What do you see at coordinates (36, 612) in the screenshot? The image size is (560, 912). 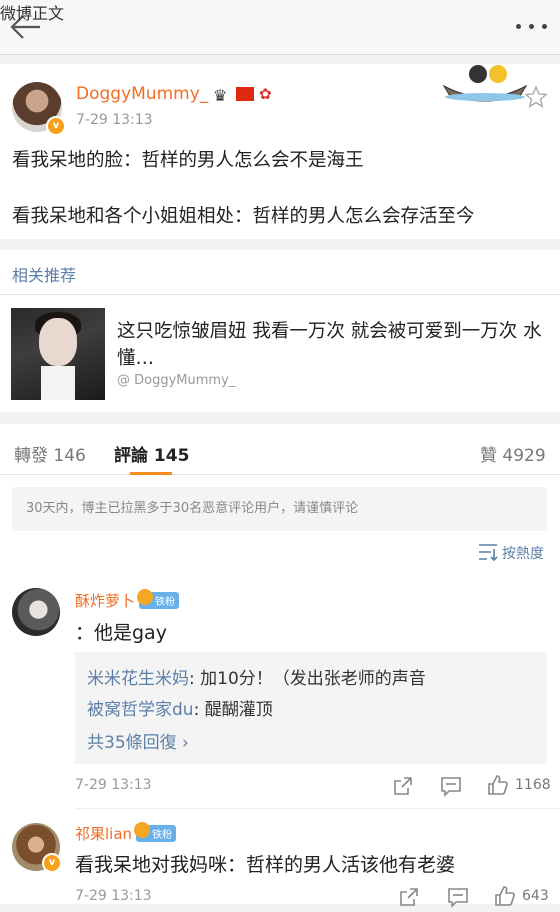 I see `comment-avatar` at bounding box center [36, 612].